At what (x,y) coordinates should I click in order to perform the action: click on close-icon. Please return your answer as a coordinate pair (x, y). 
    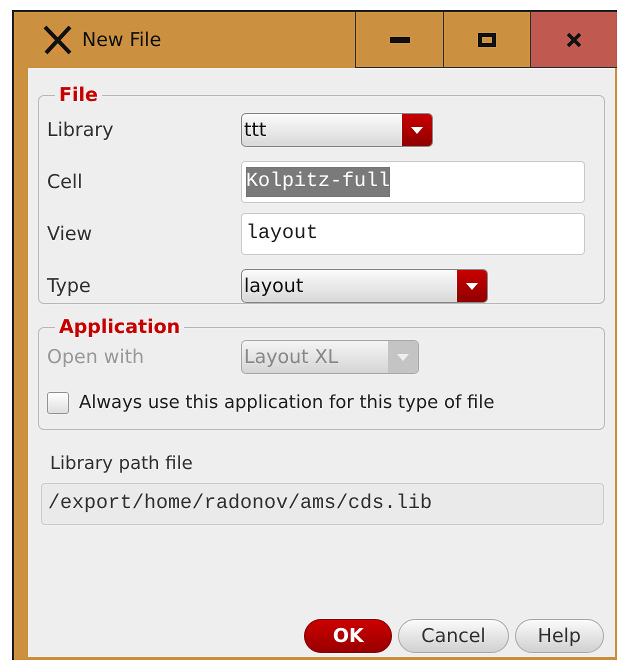
    Looking at the image, I should click on (574, 40).